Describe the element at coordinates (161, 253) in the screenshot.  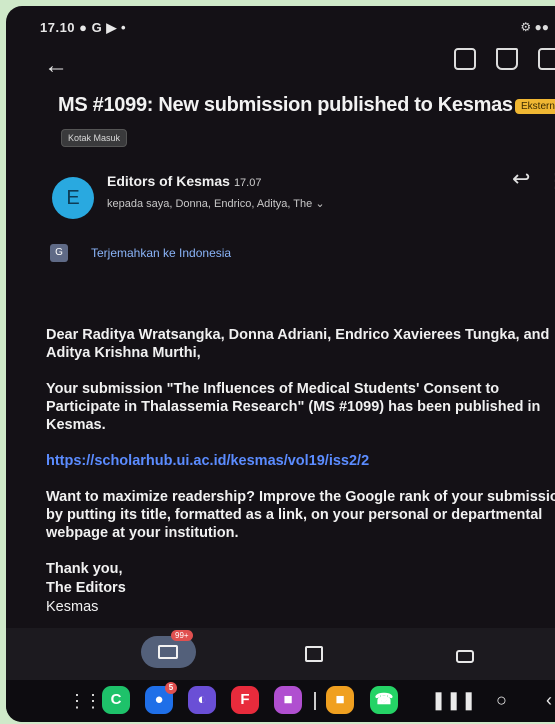
I see `translate-link: Terjemahkan ke Indonesia` at that location.